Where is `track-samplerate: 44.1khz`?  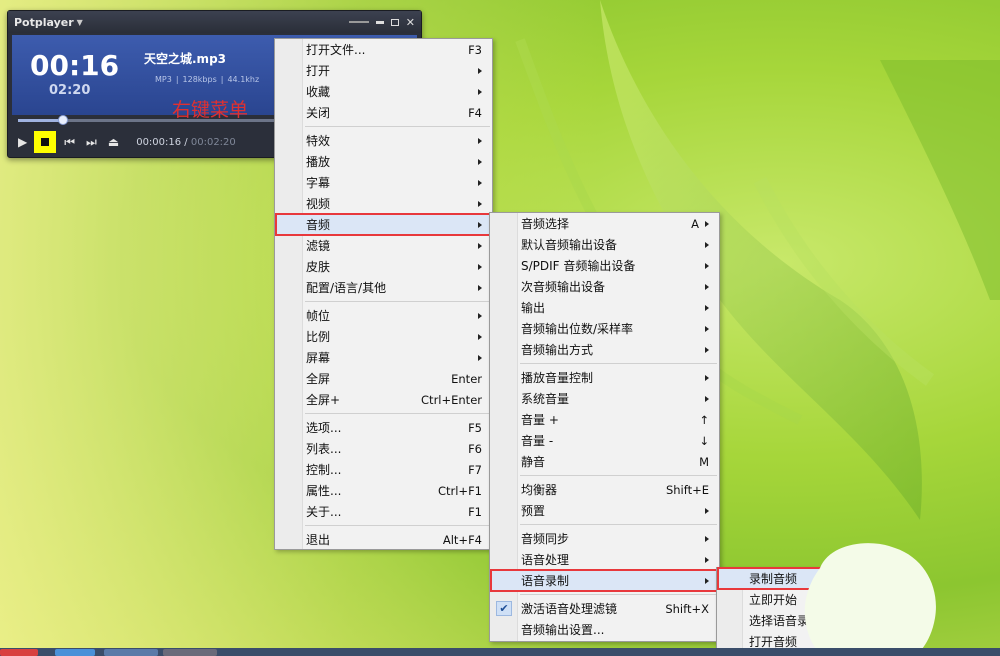
track-samplerate: 44.1khz is located at coordinates (243, 79).